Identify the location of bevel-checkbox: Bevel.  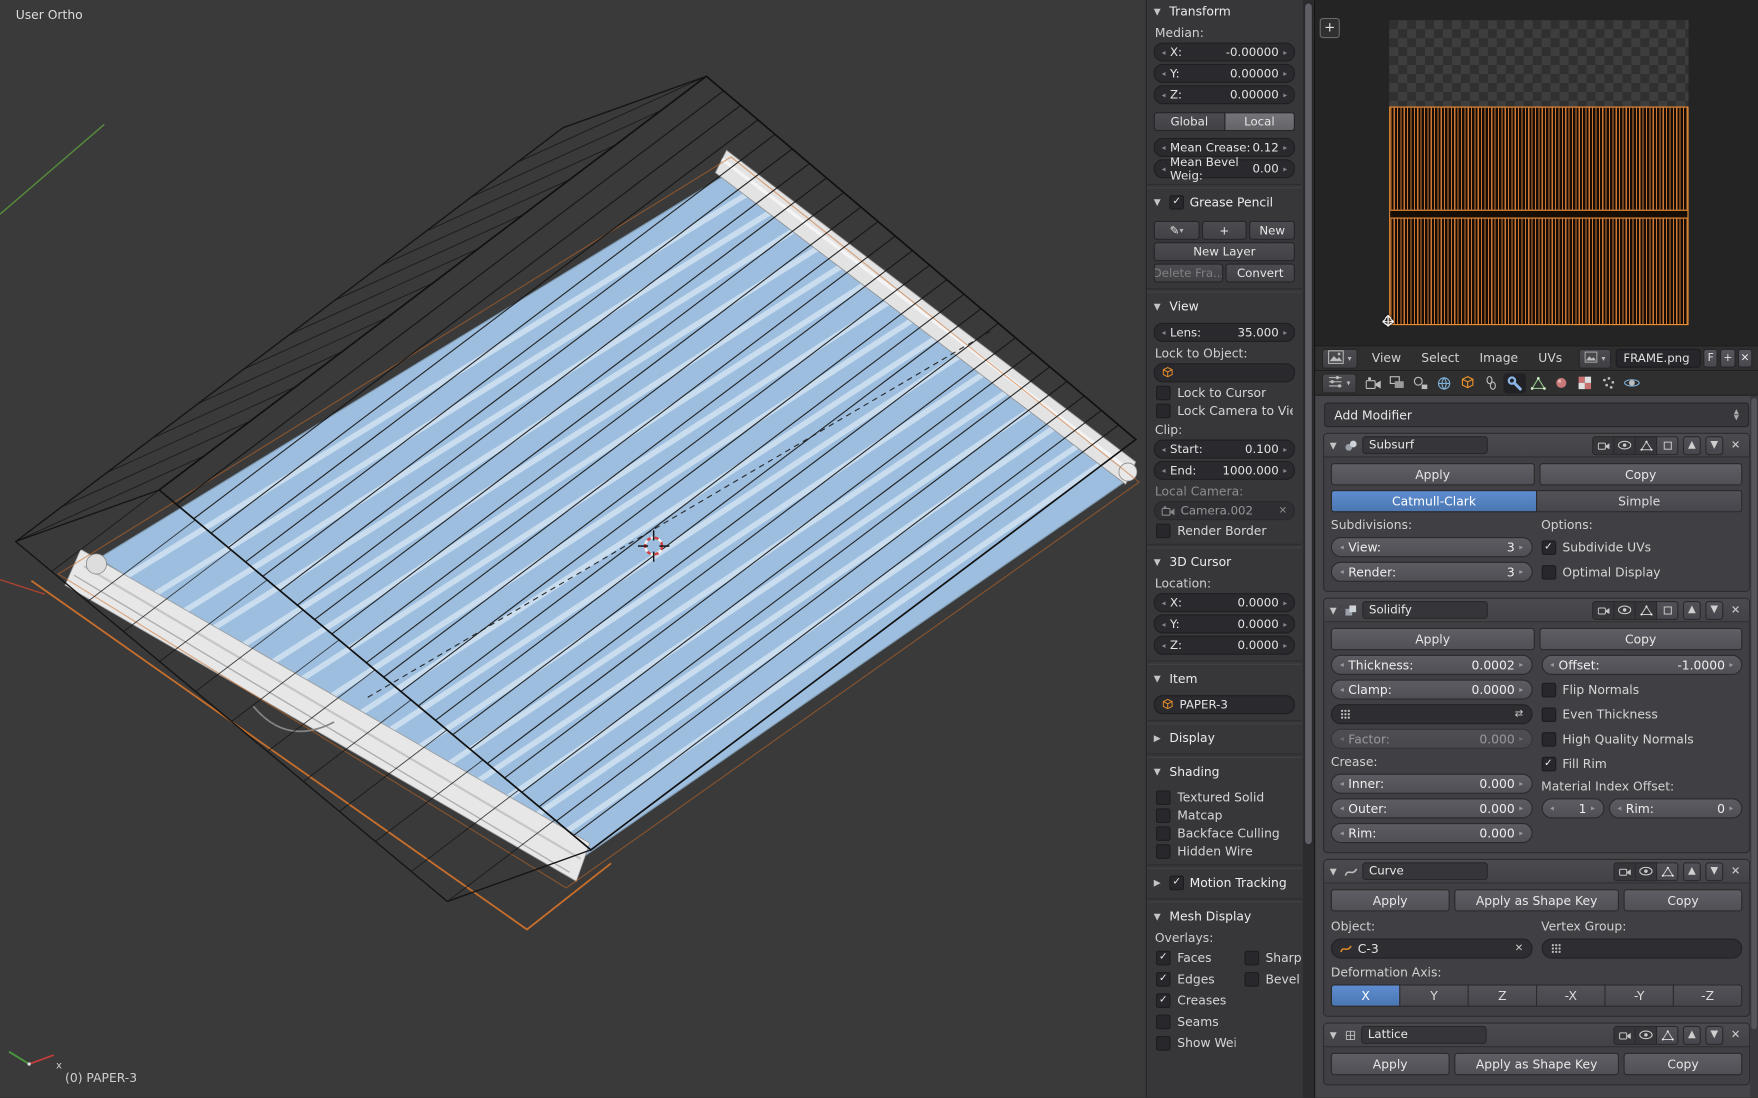
(1273, 979).